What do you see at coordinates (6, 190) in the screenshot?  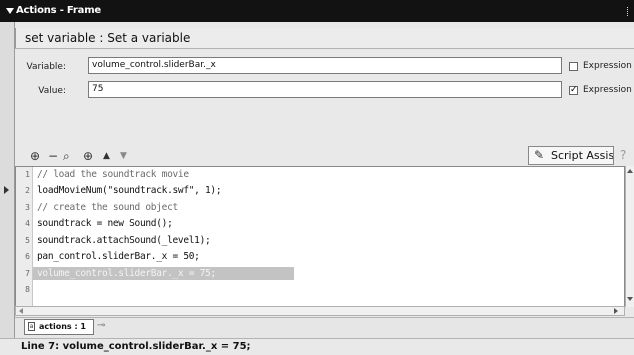 I see `expand-toolbox-arrow-icon` at bounding box center [6, 190].